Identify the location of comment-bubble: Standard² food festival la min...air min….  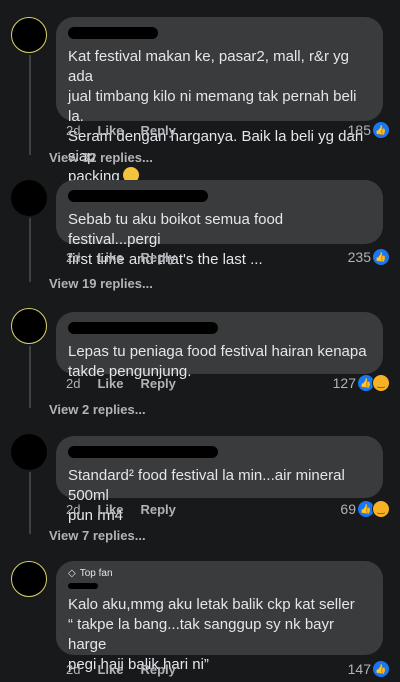
(219, 480).